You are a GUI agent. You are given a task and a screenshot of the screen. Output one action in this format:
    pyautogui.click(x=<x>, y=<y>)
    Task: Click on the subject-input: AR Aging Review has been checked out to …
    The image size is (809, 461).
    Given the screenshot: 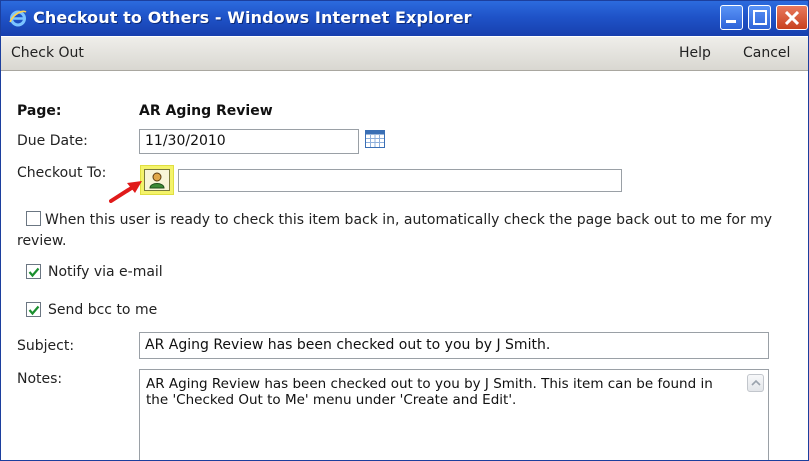 What is the action you would take?
    pyautogui.click(x=454, y=345)
    